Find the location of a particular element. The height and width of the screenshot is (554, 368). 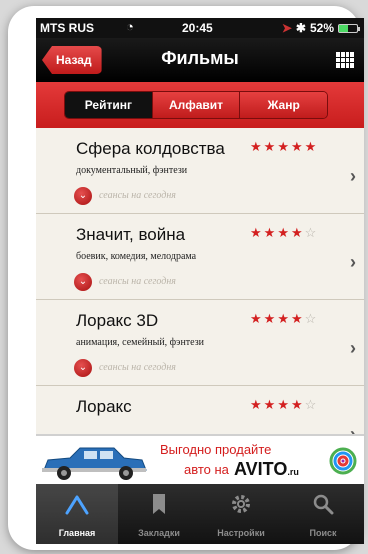

tab-gear: Настройки is located at coordinates (241, 514).